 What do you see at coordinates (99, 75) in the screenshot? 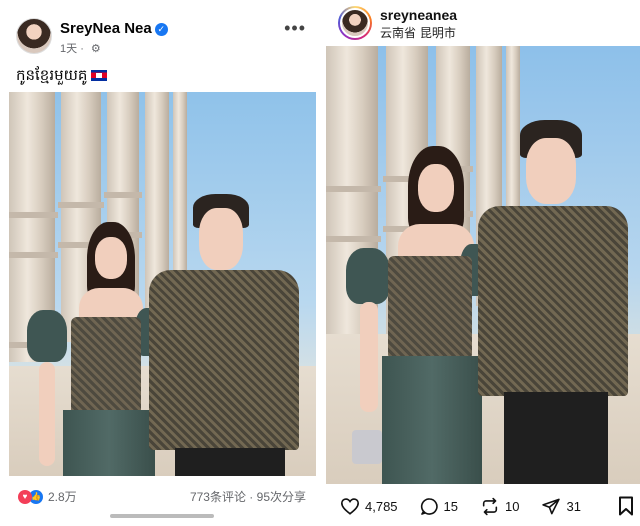
I see `cambodia-flag-icon` at bounding box center [99, 75].